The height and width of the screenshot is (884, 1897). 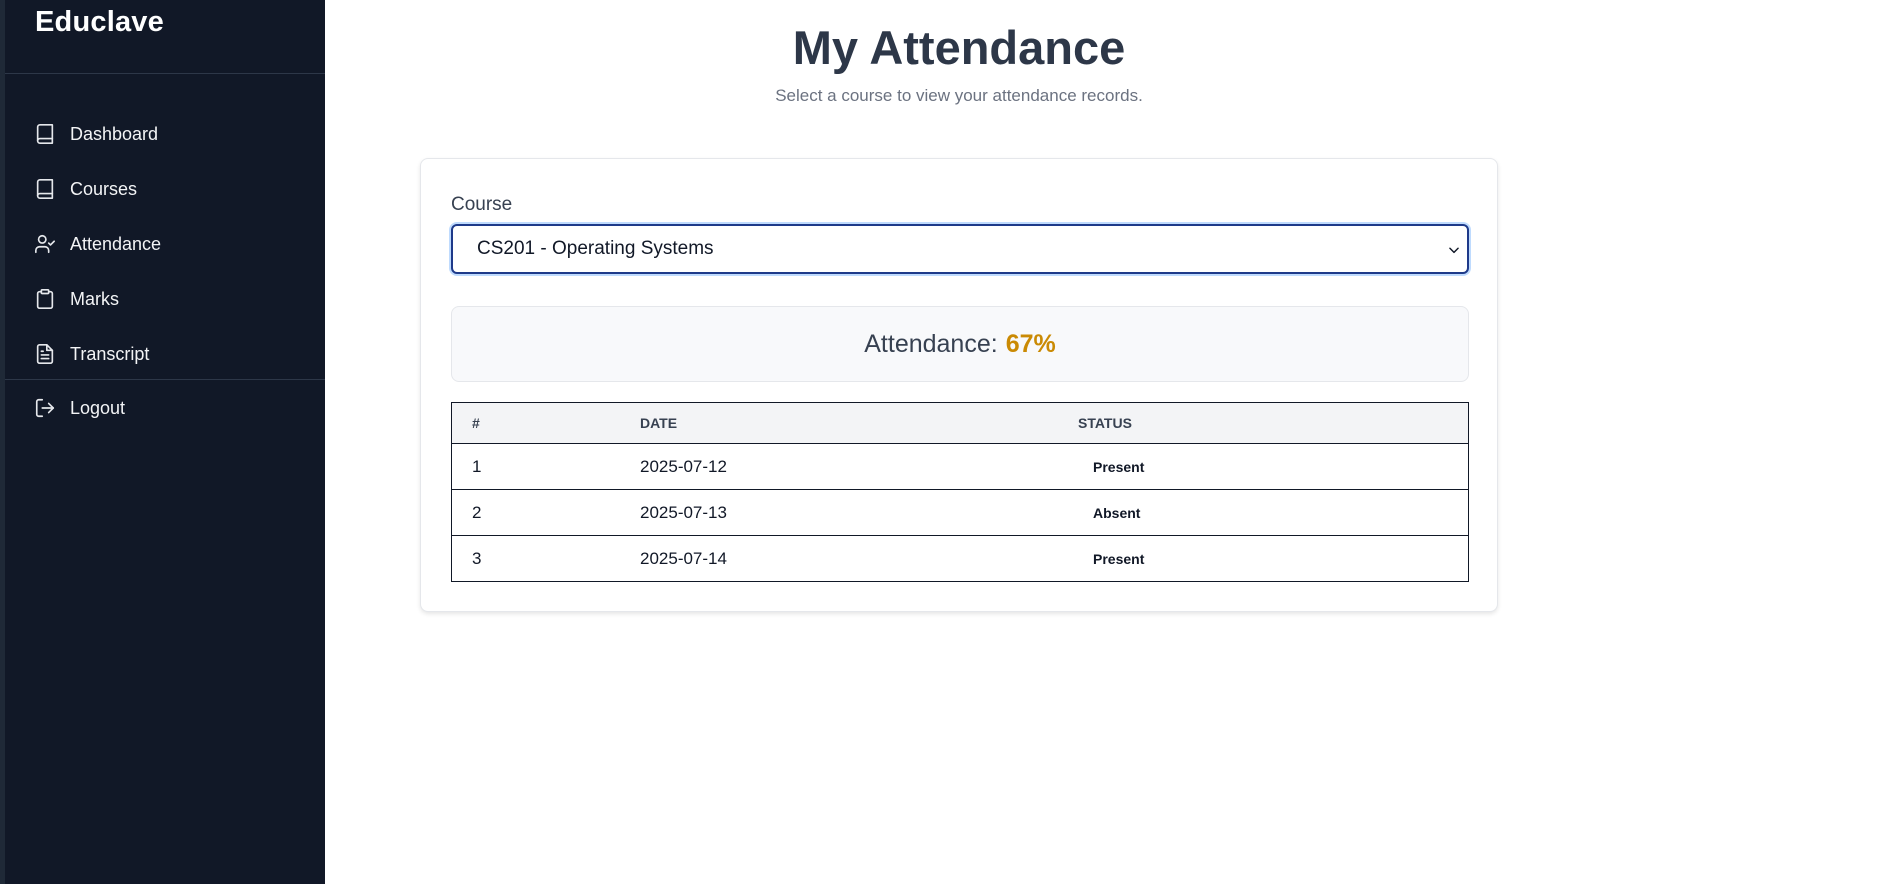 I want to click on sidebar-item-label: Courses, so click(x=104, y=188).